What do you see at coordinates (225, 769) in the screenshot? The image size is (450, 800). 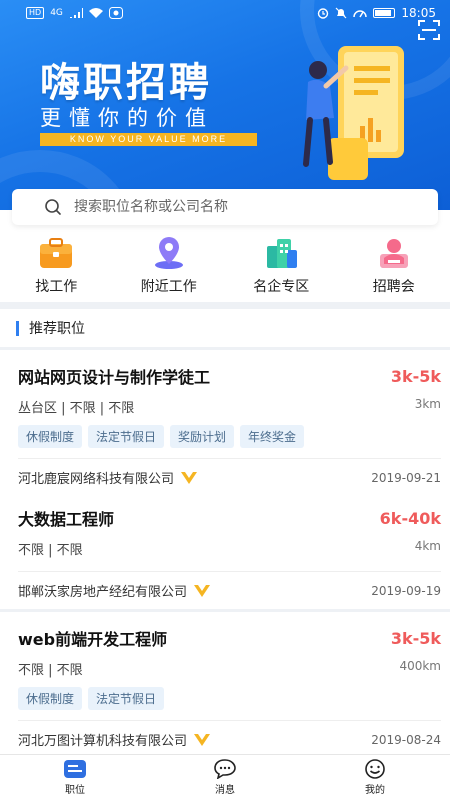 I see `message-icon` at bounding box center [225, 769].